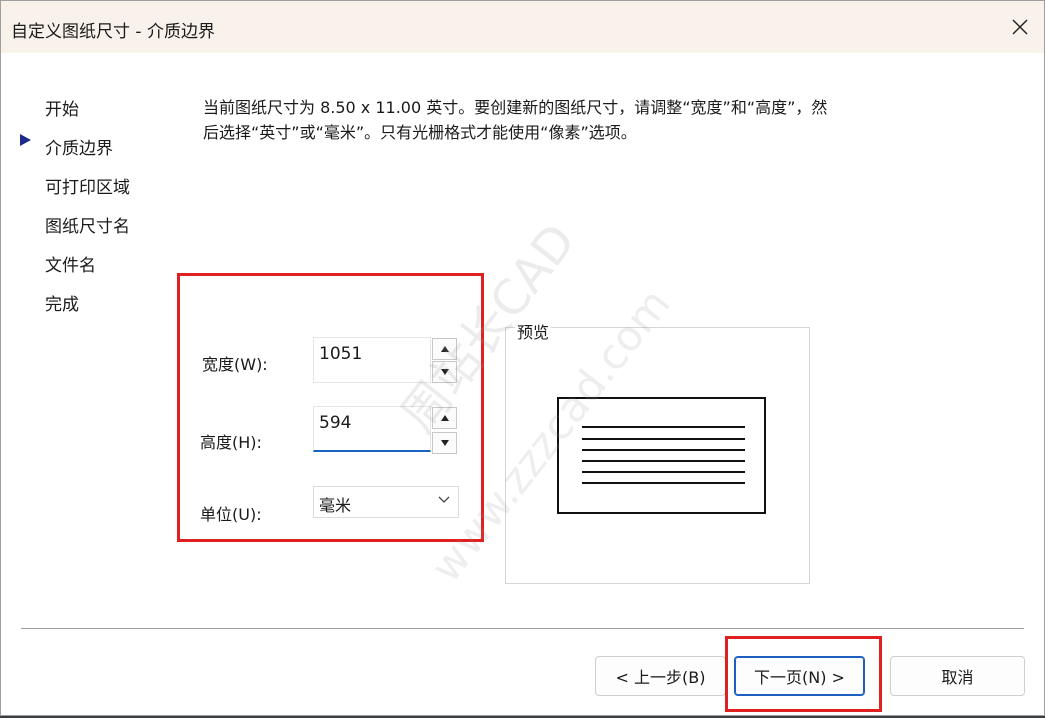 The height and width of the screenshot is (718, 1045). Describe the element at coordinates (803, 674) in the screenshot. I see `highlight-box-next` at that location.